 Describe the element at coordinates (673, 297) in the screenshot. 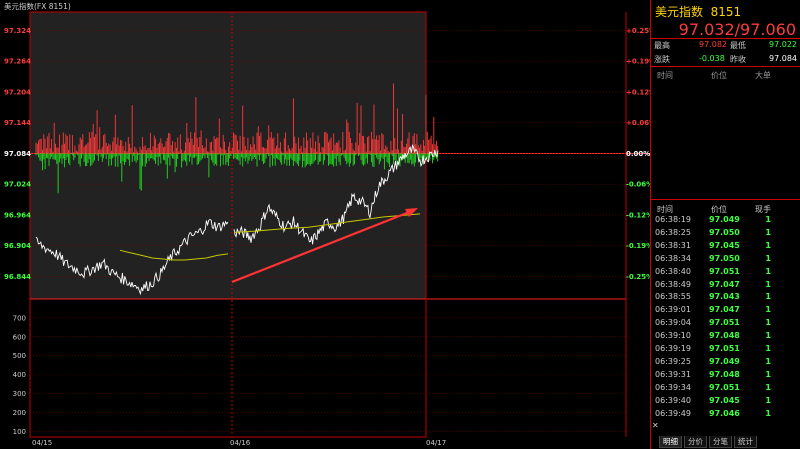

I see `tick-time: 06:38:55` at that location.